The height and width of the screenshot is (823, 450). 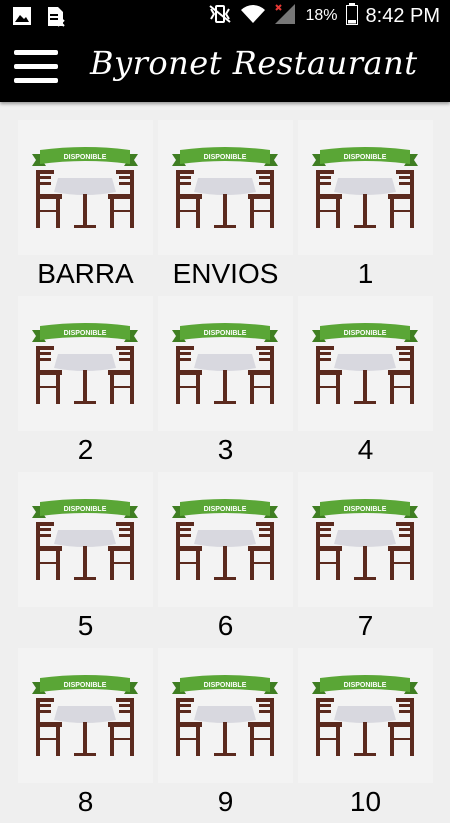 I want to click on no-signal-icon, so click(x=285, y=16).